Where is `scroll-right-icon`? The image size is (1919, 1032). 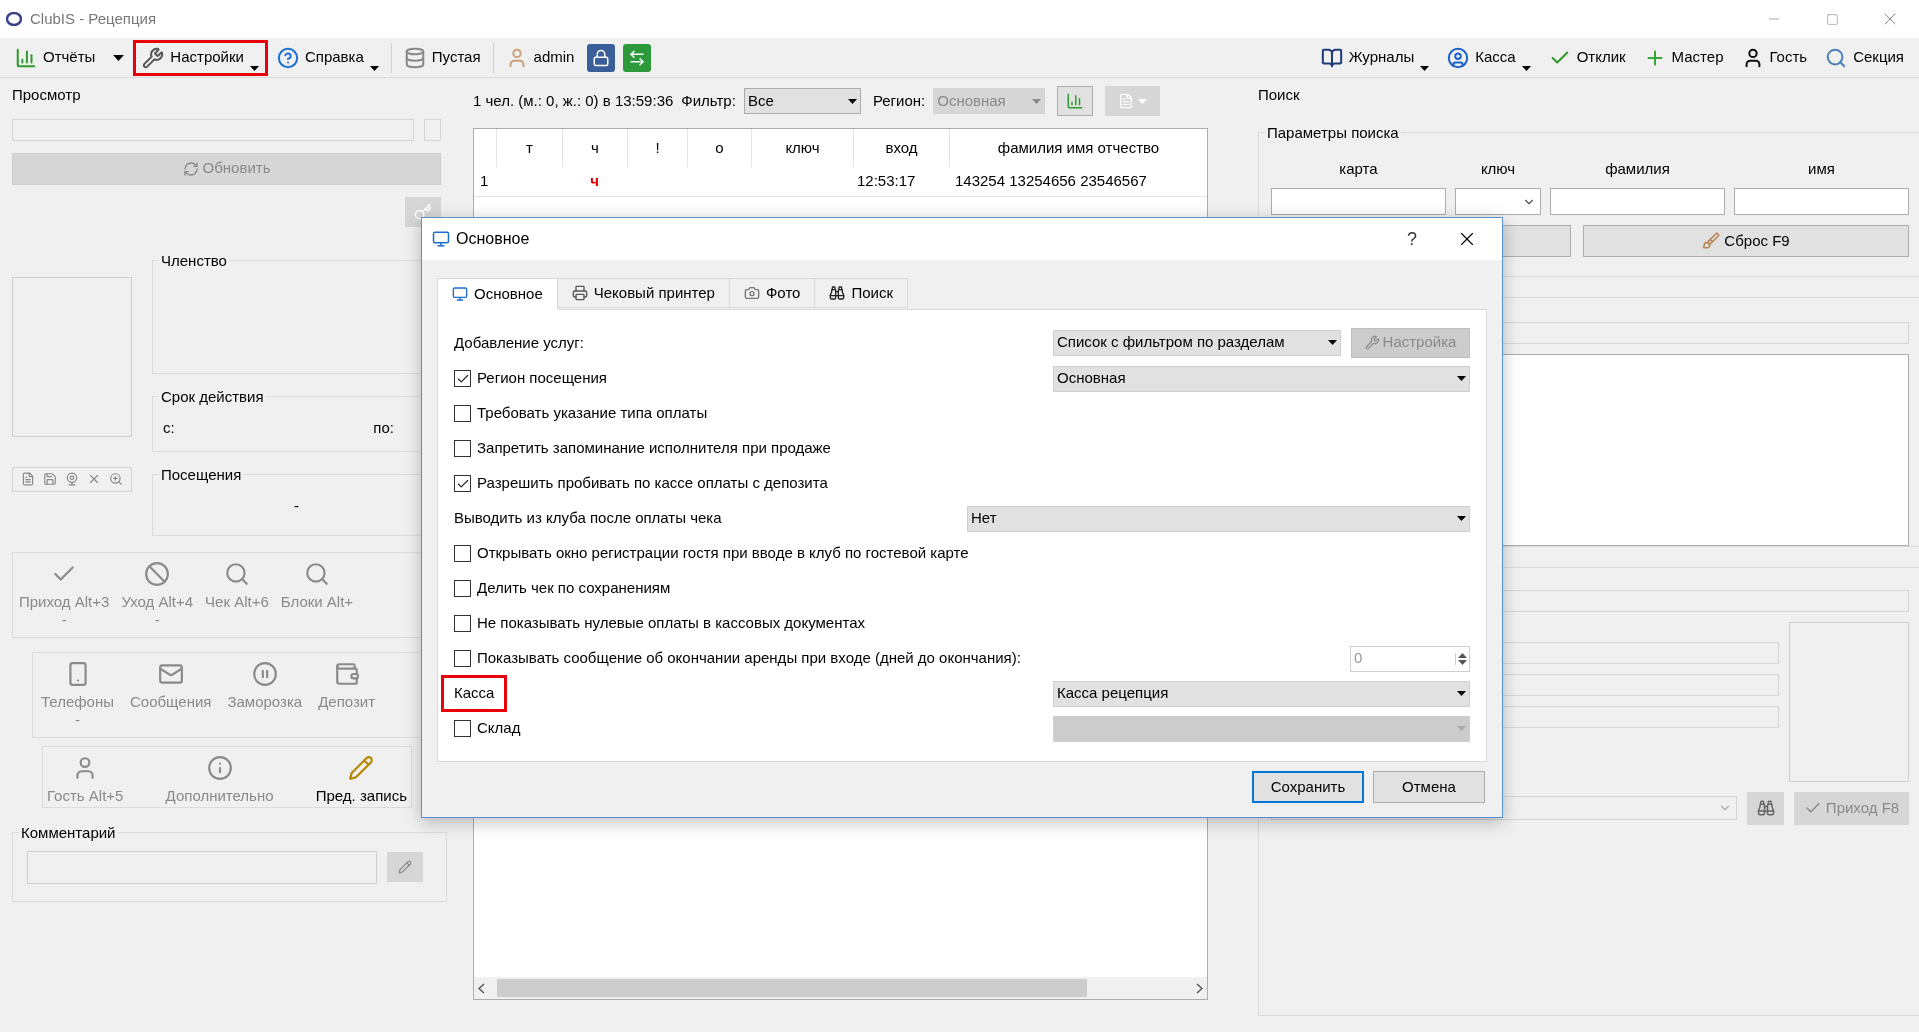 scroll-right-icon is located at coordinates (1199, 988).